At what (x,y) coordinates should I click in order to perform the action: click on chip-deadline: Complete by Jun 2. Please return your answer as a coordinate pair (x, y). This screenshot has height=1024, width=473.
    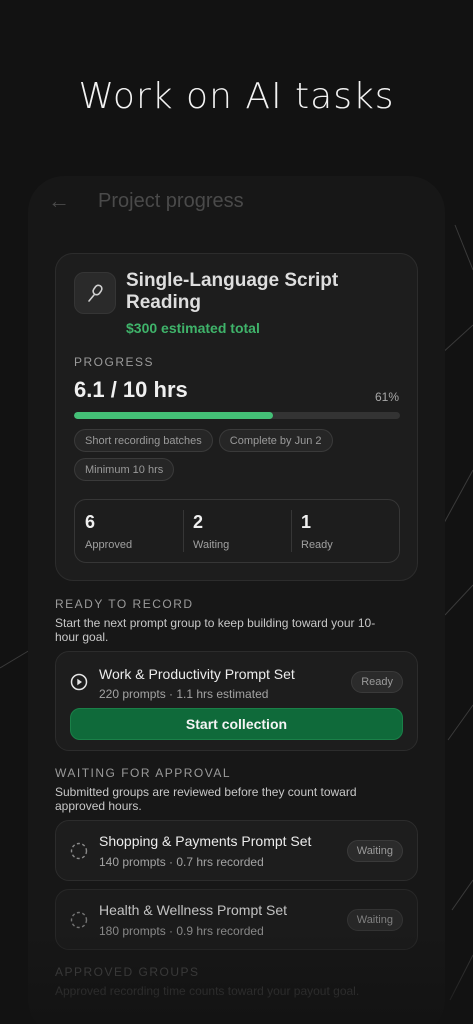
    Looking at the image, I should click on (275, 440).